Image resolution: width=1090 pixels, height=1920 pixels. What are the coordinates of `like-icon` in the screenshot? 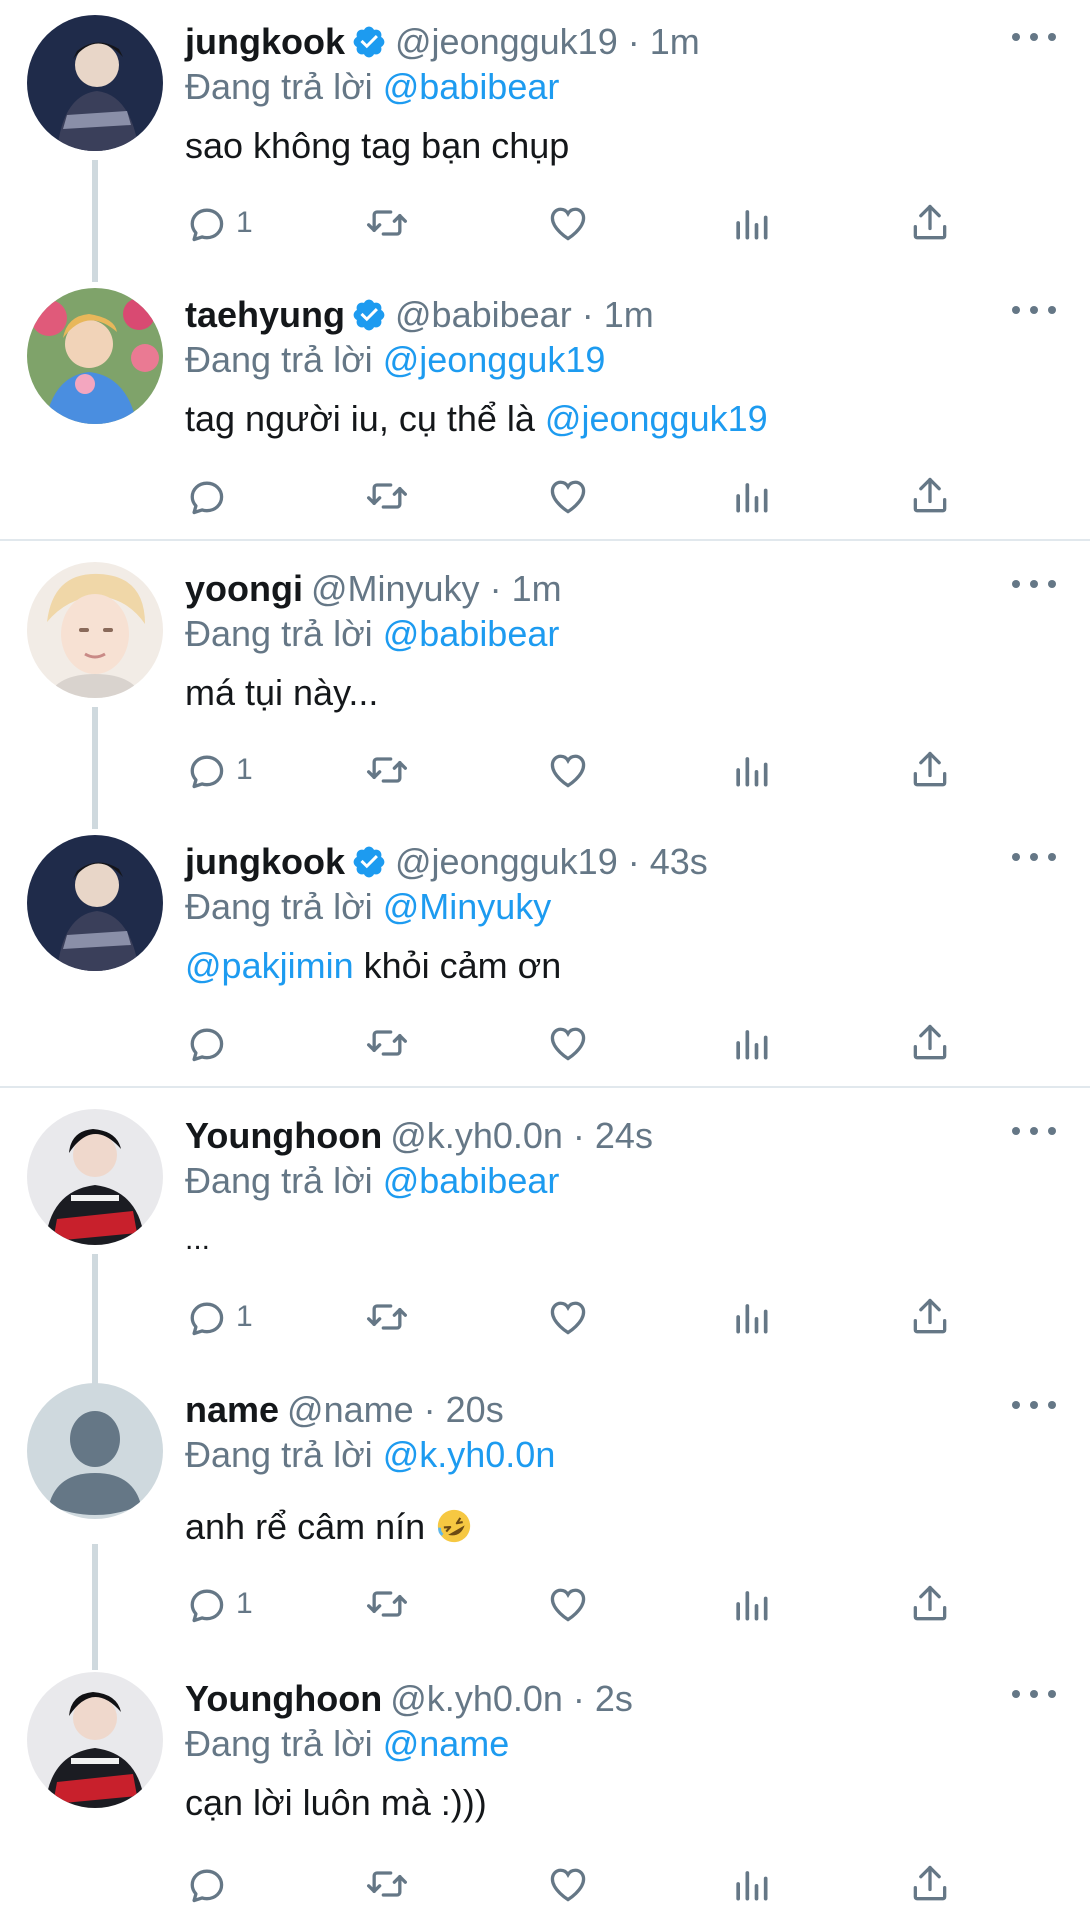 It's located at (568, 224).